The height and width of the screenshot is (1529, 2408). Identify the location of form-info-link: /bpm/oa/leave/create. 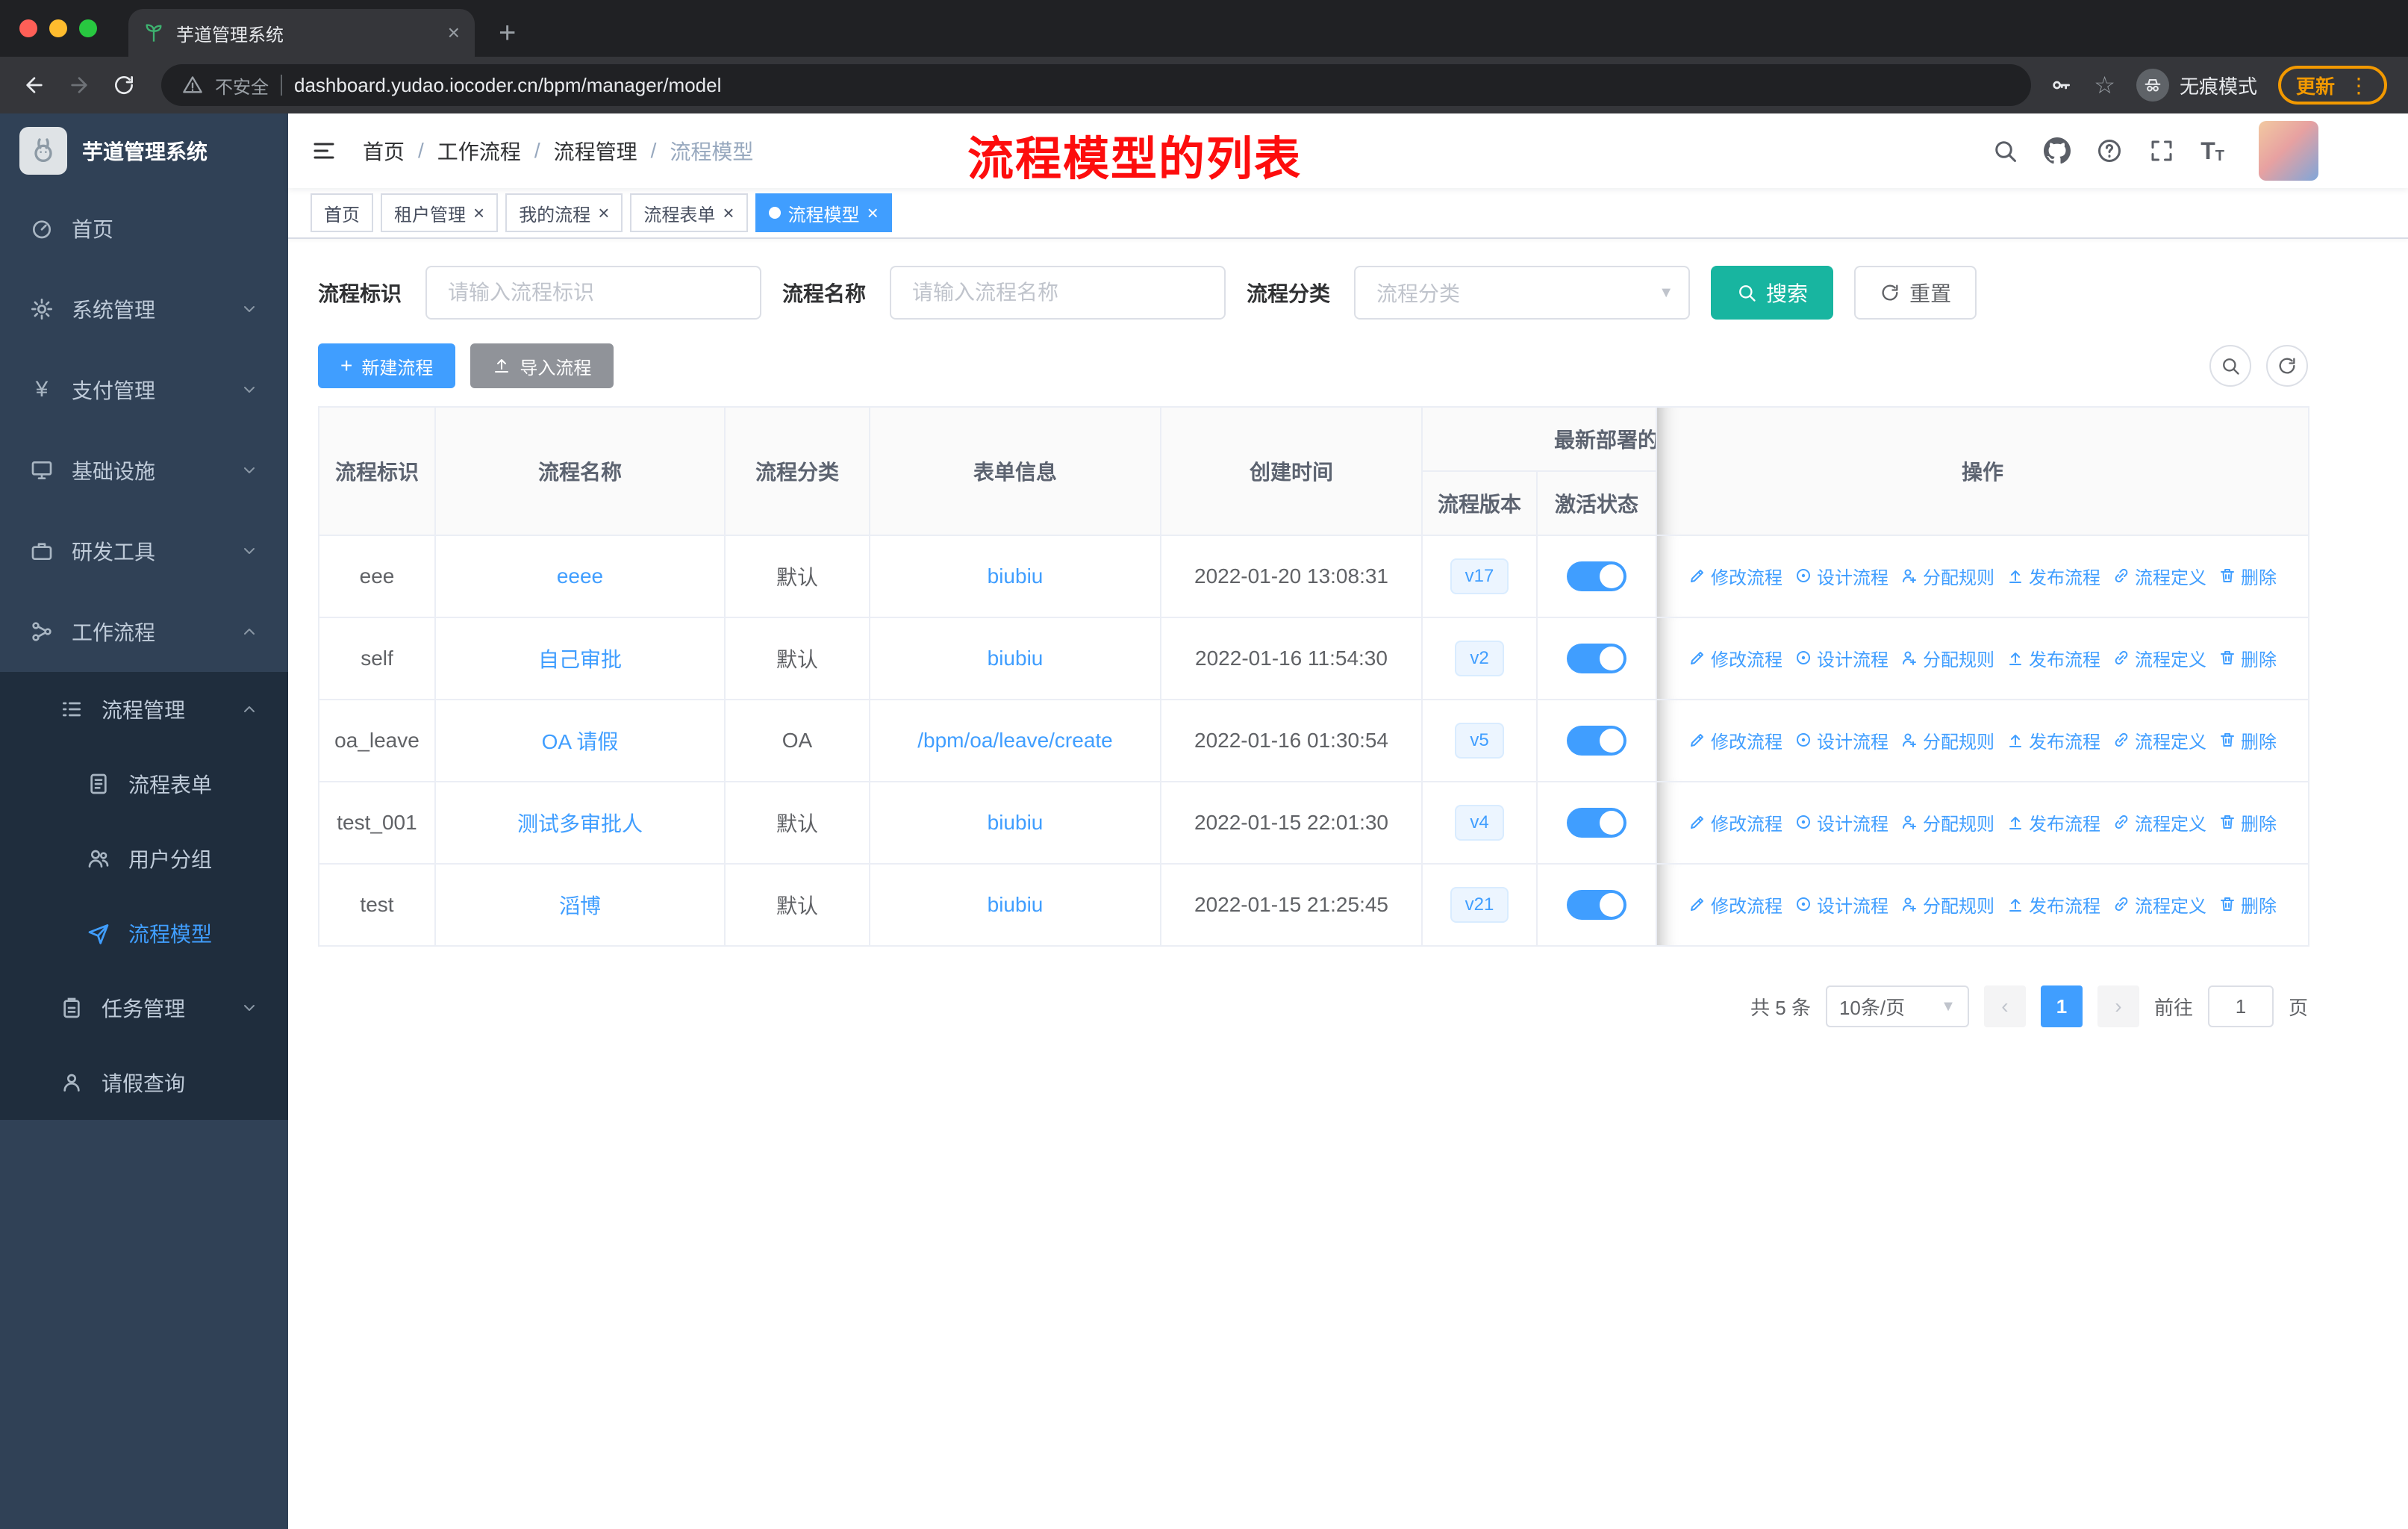
(1015, 740).